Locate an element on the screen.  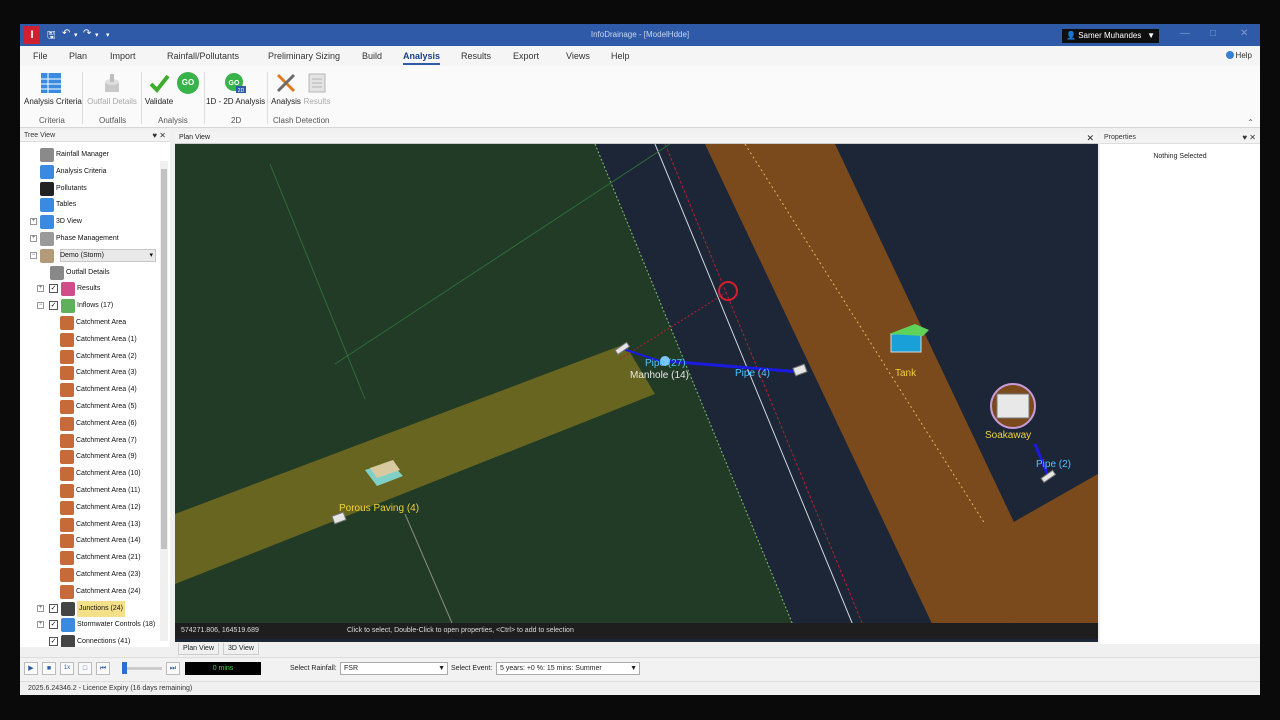
tree-catchment-area: Catchment Area (4) is located at coordinates (89, 390).